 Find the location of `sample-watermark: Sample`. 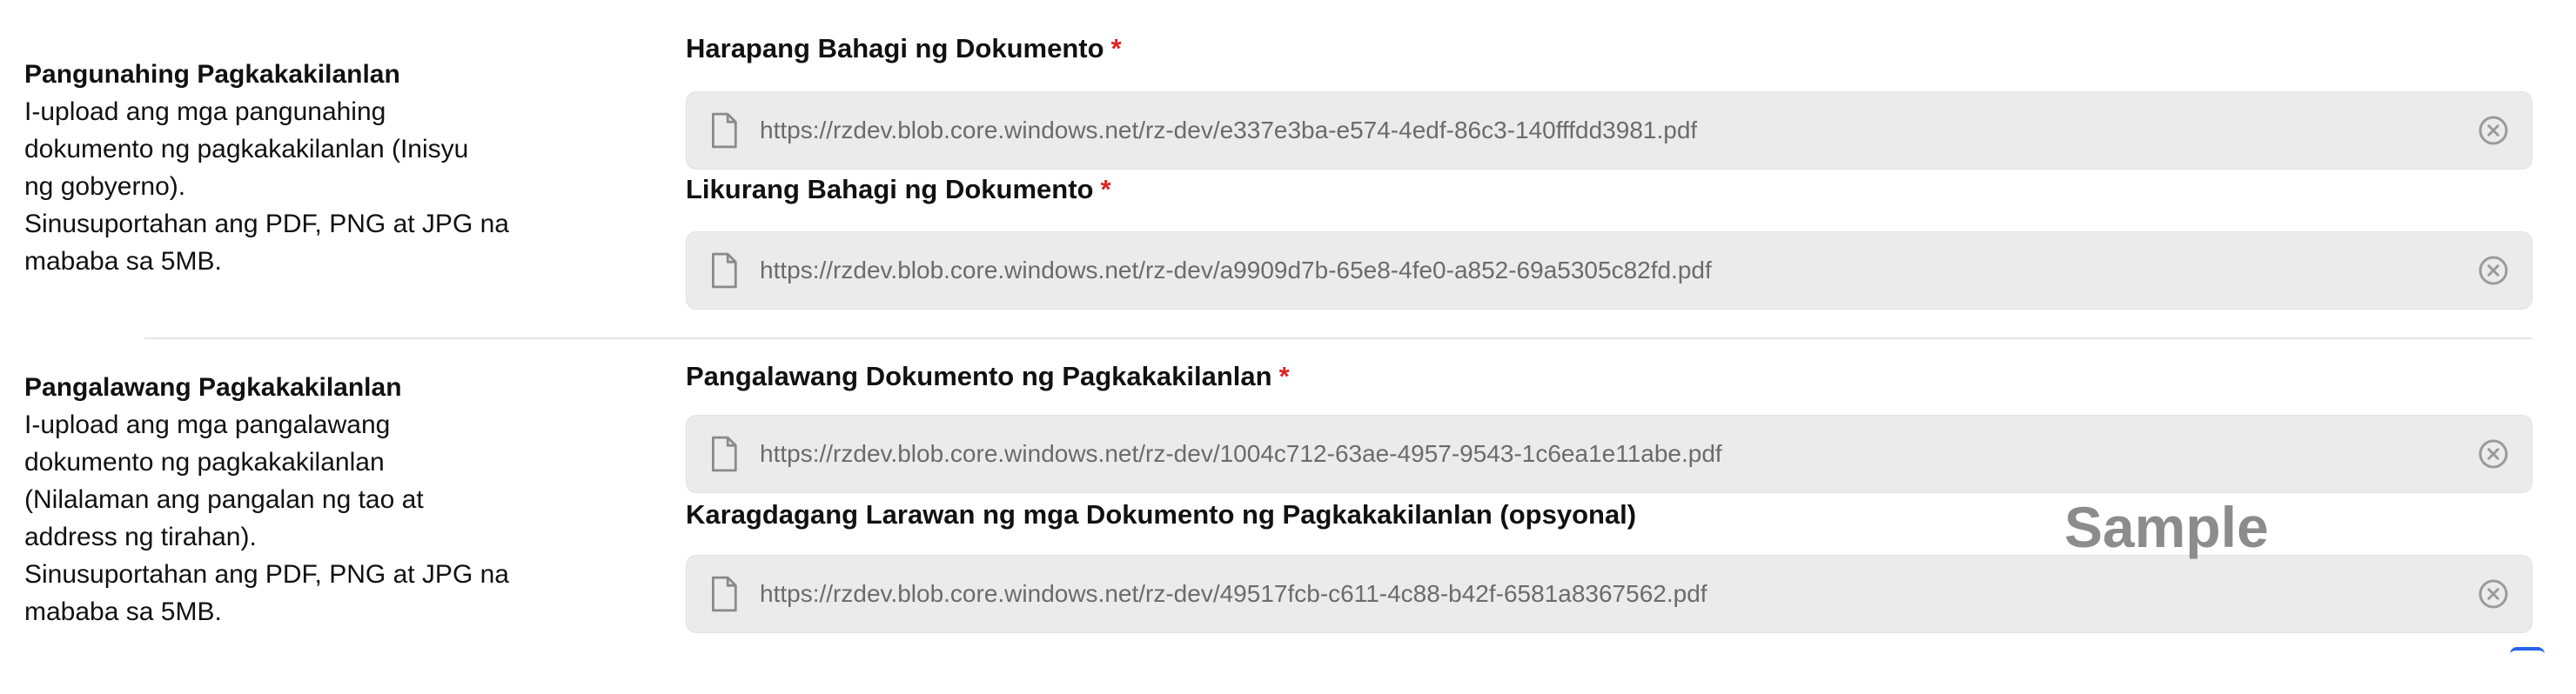

sample-watermark: Sample is located at coordinates (2166, 527).